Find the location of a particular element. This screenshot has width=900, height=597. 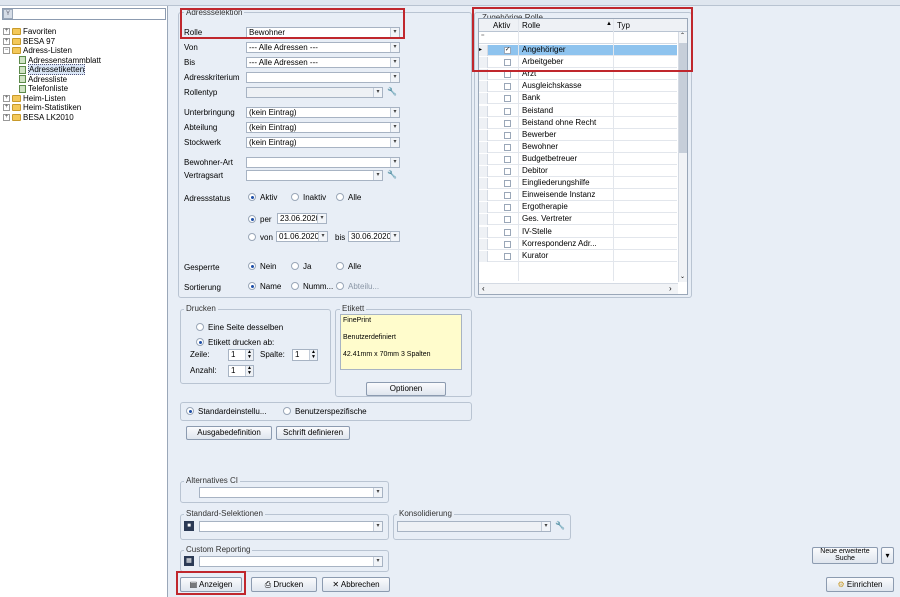

abbrechen-button: ✕ Abbrechen is located at coordinates (356, 584).